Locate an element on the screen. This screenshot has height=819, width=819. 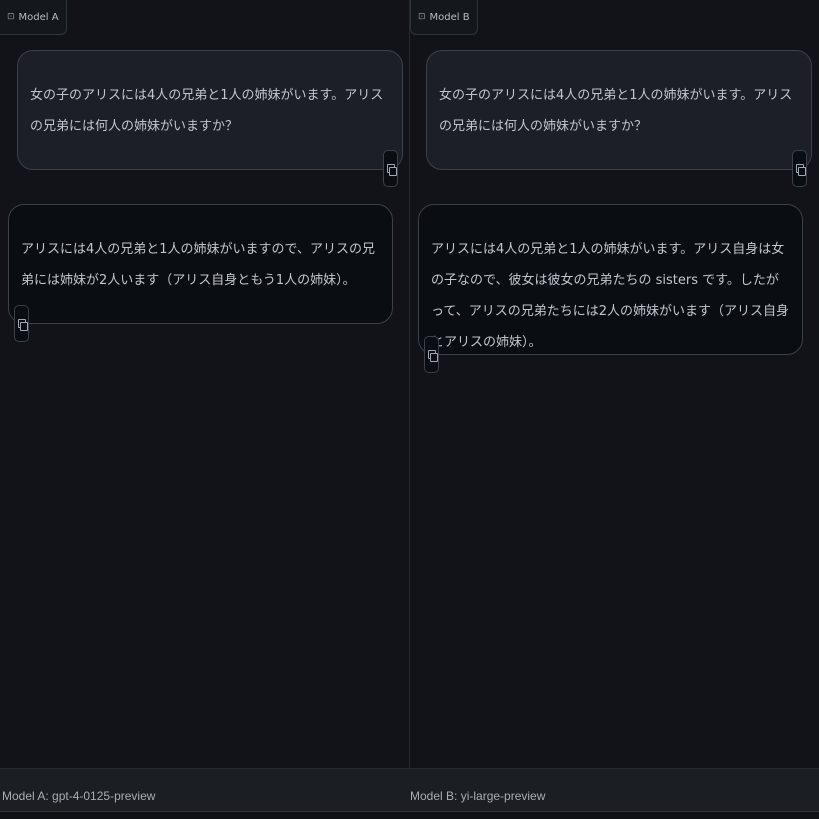
model-a-label: ⊡ Model A is located at coordinates (33, 17).